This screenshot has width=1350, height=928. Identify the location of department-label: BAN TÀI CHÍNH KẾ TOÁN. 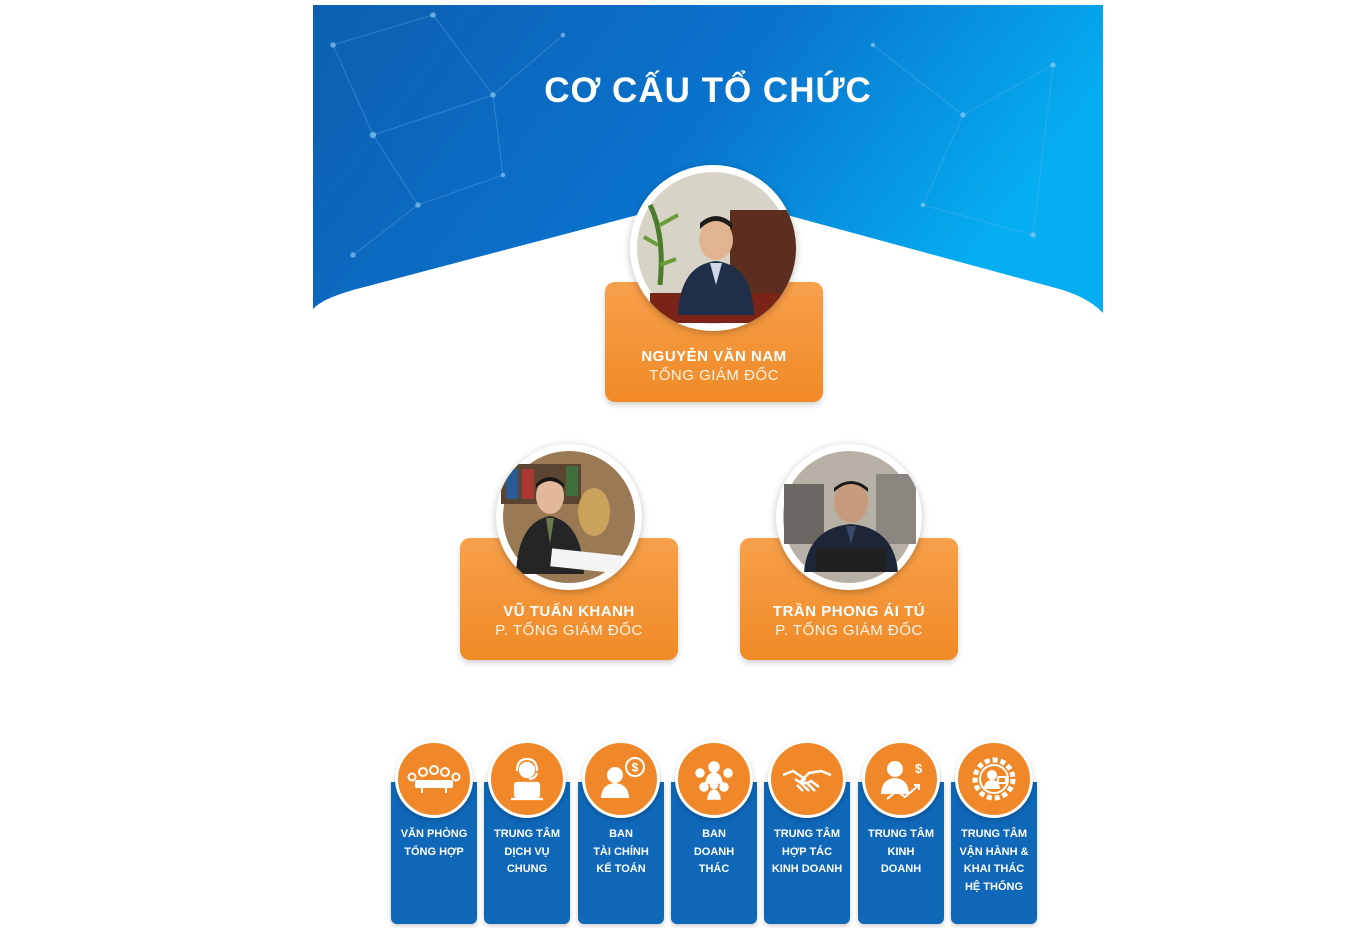
(621, 851).